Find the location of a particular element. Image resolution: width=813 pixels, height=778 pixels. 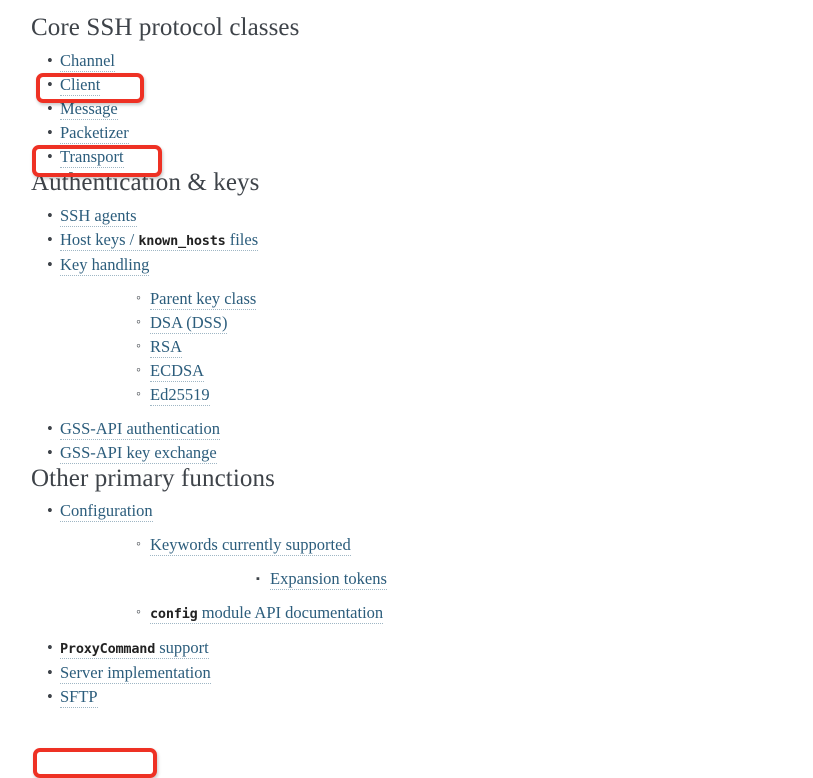

link-gss-api-authentication: GSS-API authentication is located at coordinates (140, 429).